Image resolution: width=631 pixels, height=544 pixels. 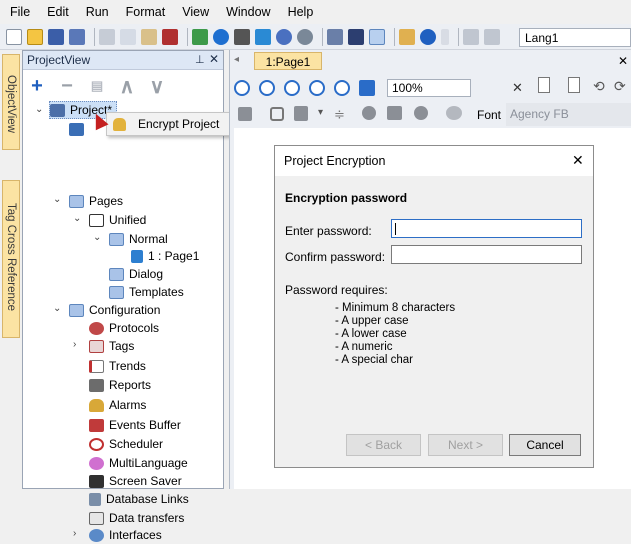 What do you see at coordinates (96, 201) in the screenshot?
I see `tree-item-pages: Pages` at bounding box center [96, 201].